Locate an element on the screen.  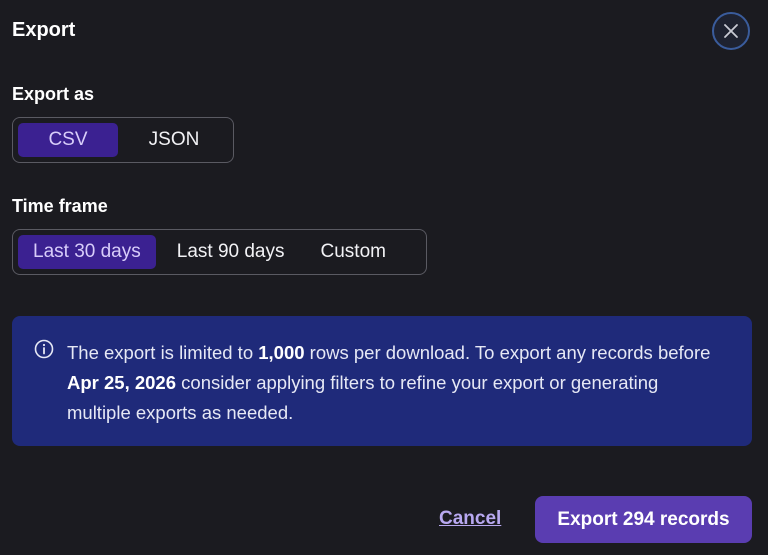
export-as-label: Export as is located at coordinates (53, 94).